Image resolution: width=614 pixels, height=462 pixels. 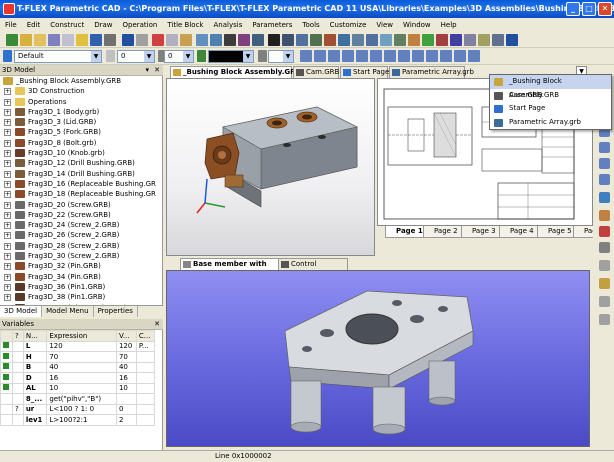 What do you see at coordinates (274, 40) in the screenshot?
I see `text-icon` at bounding box center [274, 40].